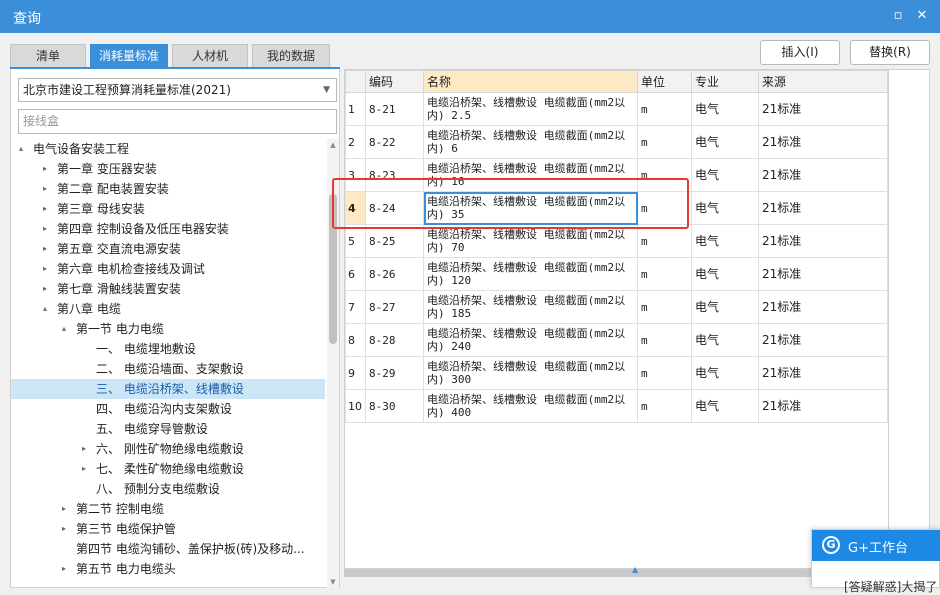  What do you see at coordinates (333, 269) in the screenshot?
I see `scrollbar-thumb` at bounding box center [333, 269].